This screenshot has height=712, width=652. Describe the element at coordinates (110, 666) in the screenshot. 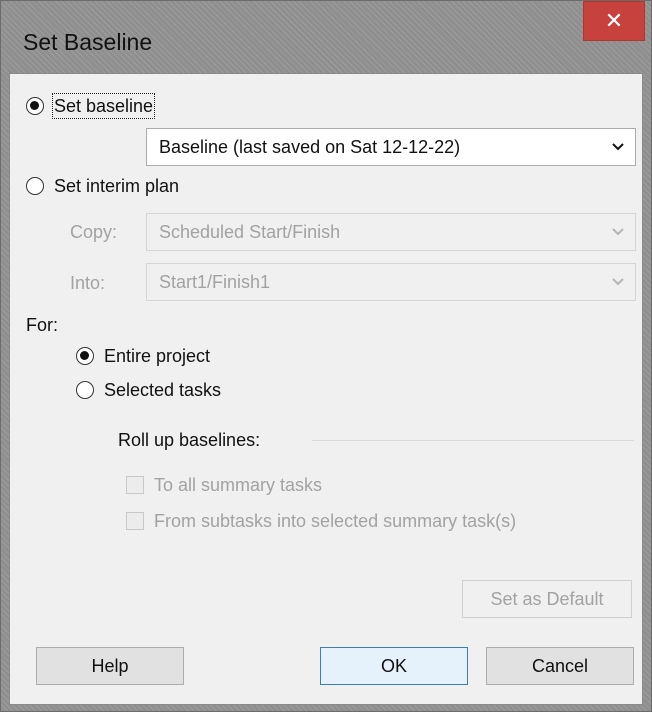

I see `help-button: Help` at that location.